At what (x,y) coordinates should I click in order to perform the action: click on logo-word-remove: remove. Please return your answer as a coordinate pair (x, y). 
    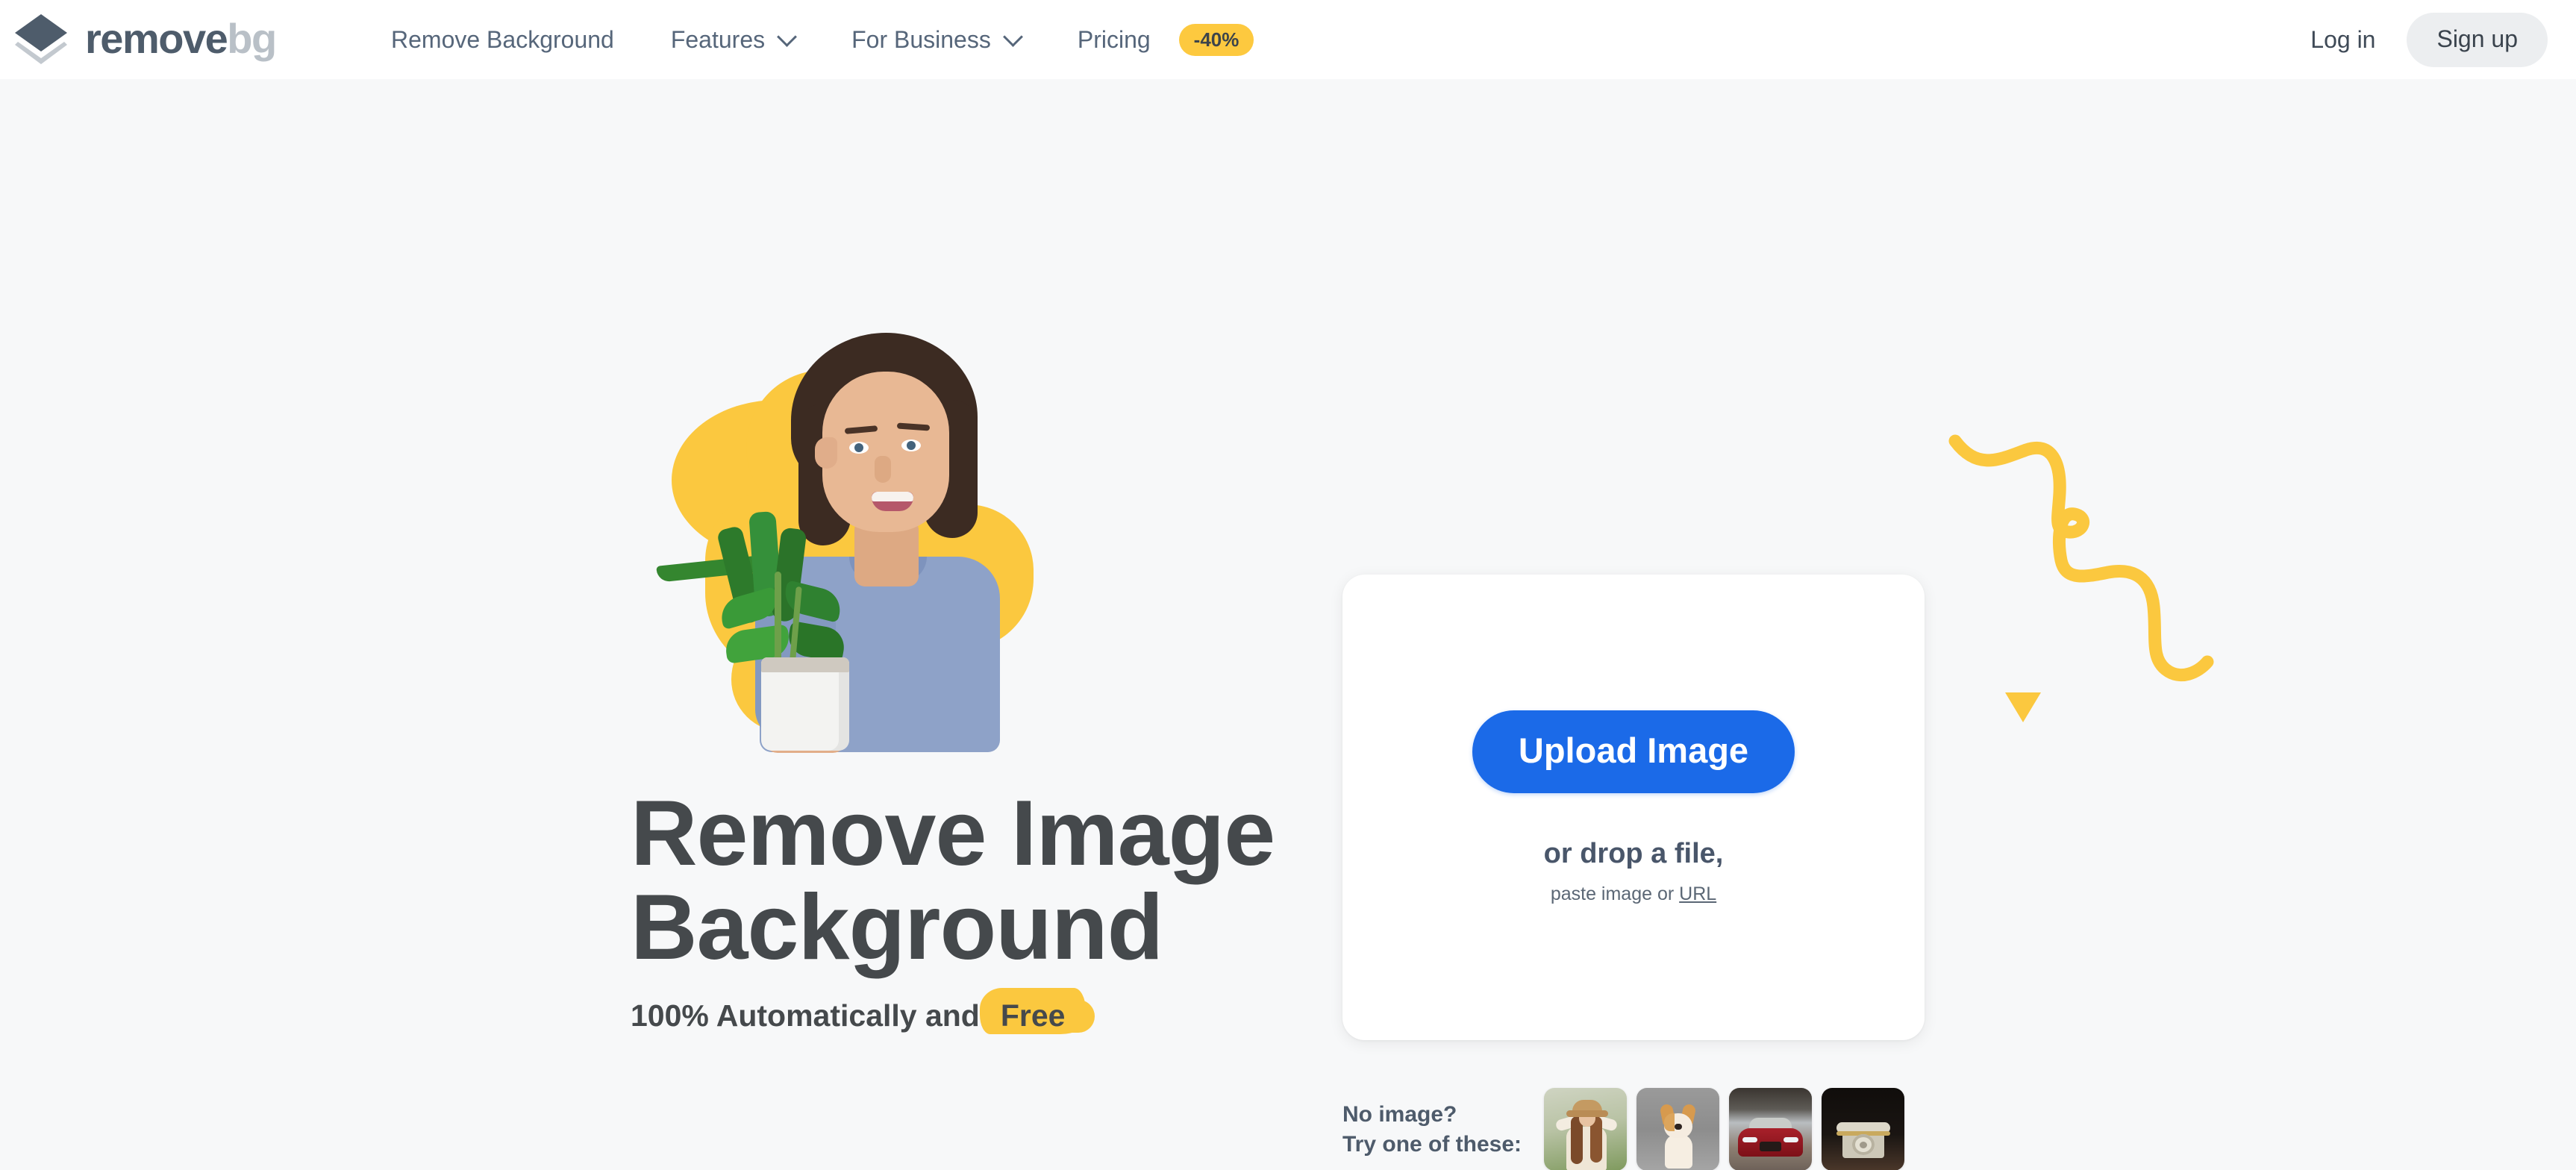
    Looking at the image, I should click on (156, 38).